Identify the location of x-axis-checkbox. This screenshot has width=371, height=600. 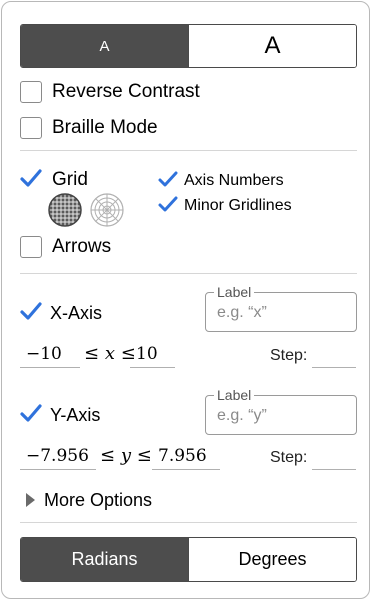
(31, 312).